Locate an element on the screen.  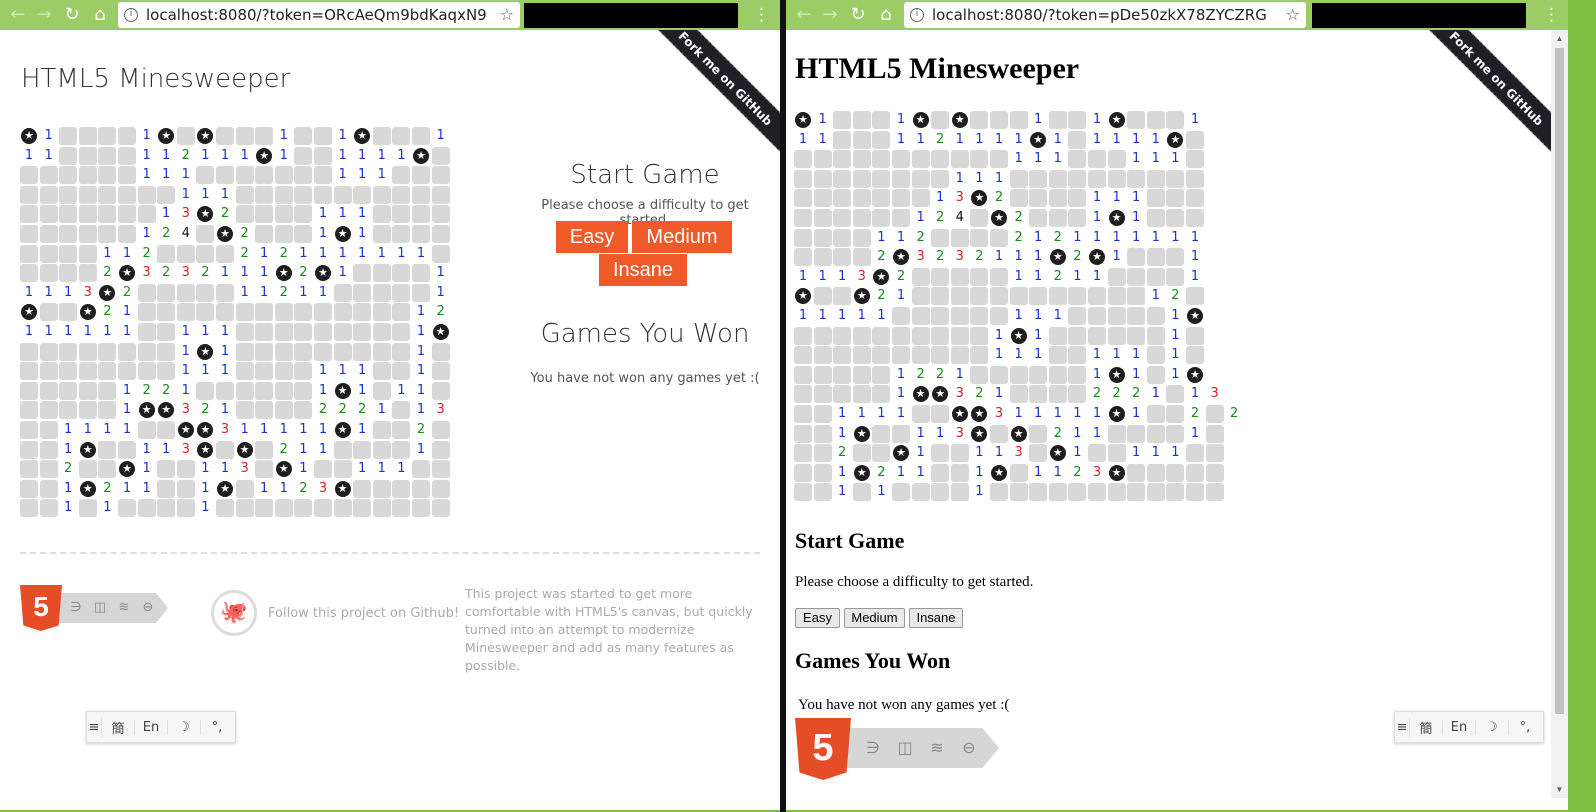
bookmark-star-icon: ☆ is located at coordinates (1293, 14).